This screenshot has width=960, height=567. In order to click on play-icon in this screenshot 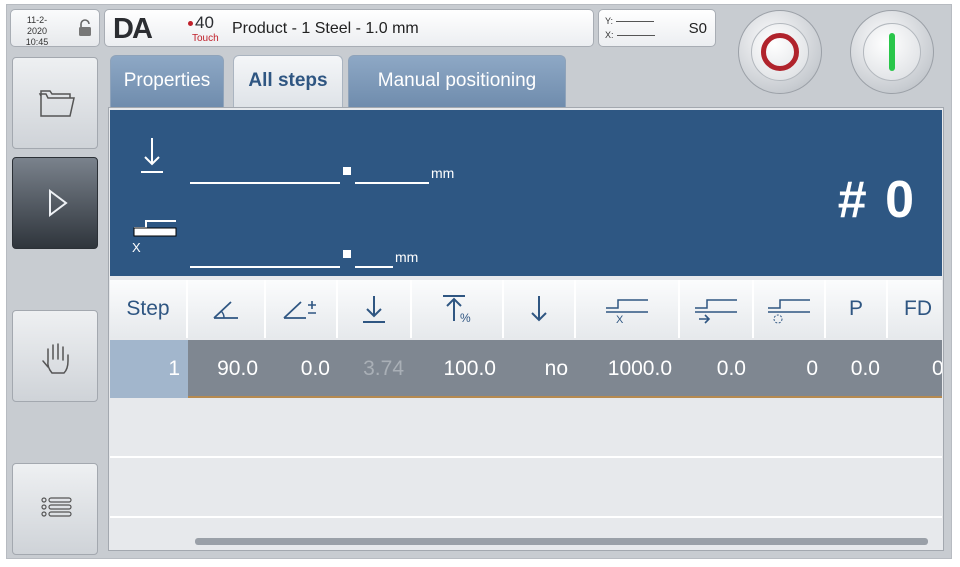, I will do `click(58, 203)`.